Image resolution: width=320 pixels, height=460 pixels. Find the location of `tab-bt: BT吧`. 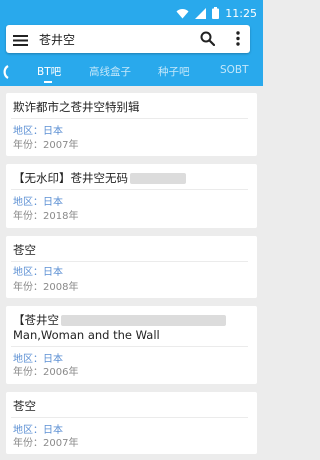

tab-bt: BT吧 is located at coordinates (49, 71).